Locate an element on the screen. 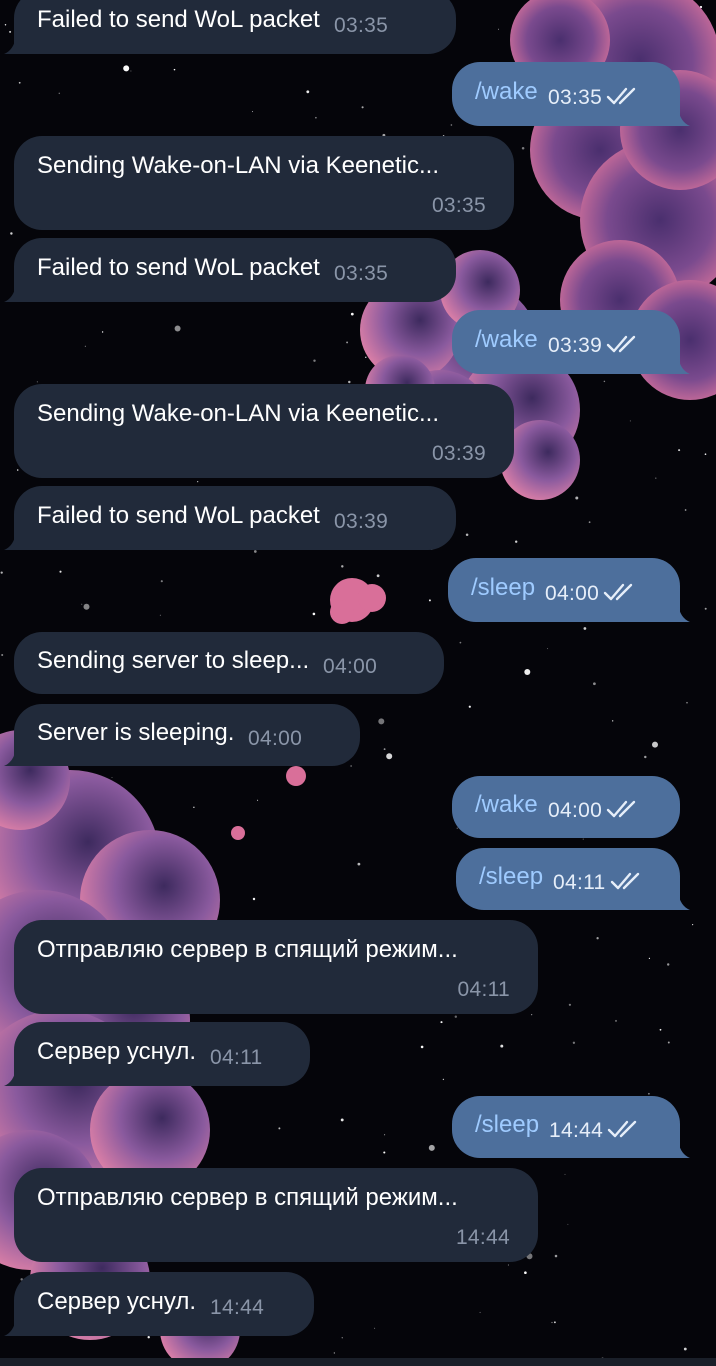 The height and width of the screenshot is (1366, 716). outgoing-message: /wake 03:39 is located at coordinates (571, 342).